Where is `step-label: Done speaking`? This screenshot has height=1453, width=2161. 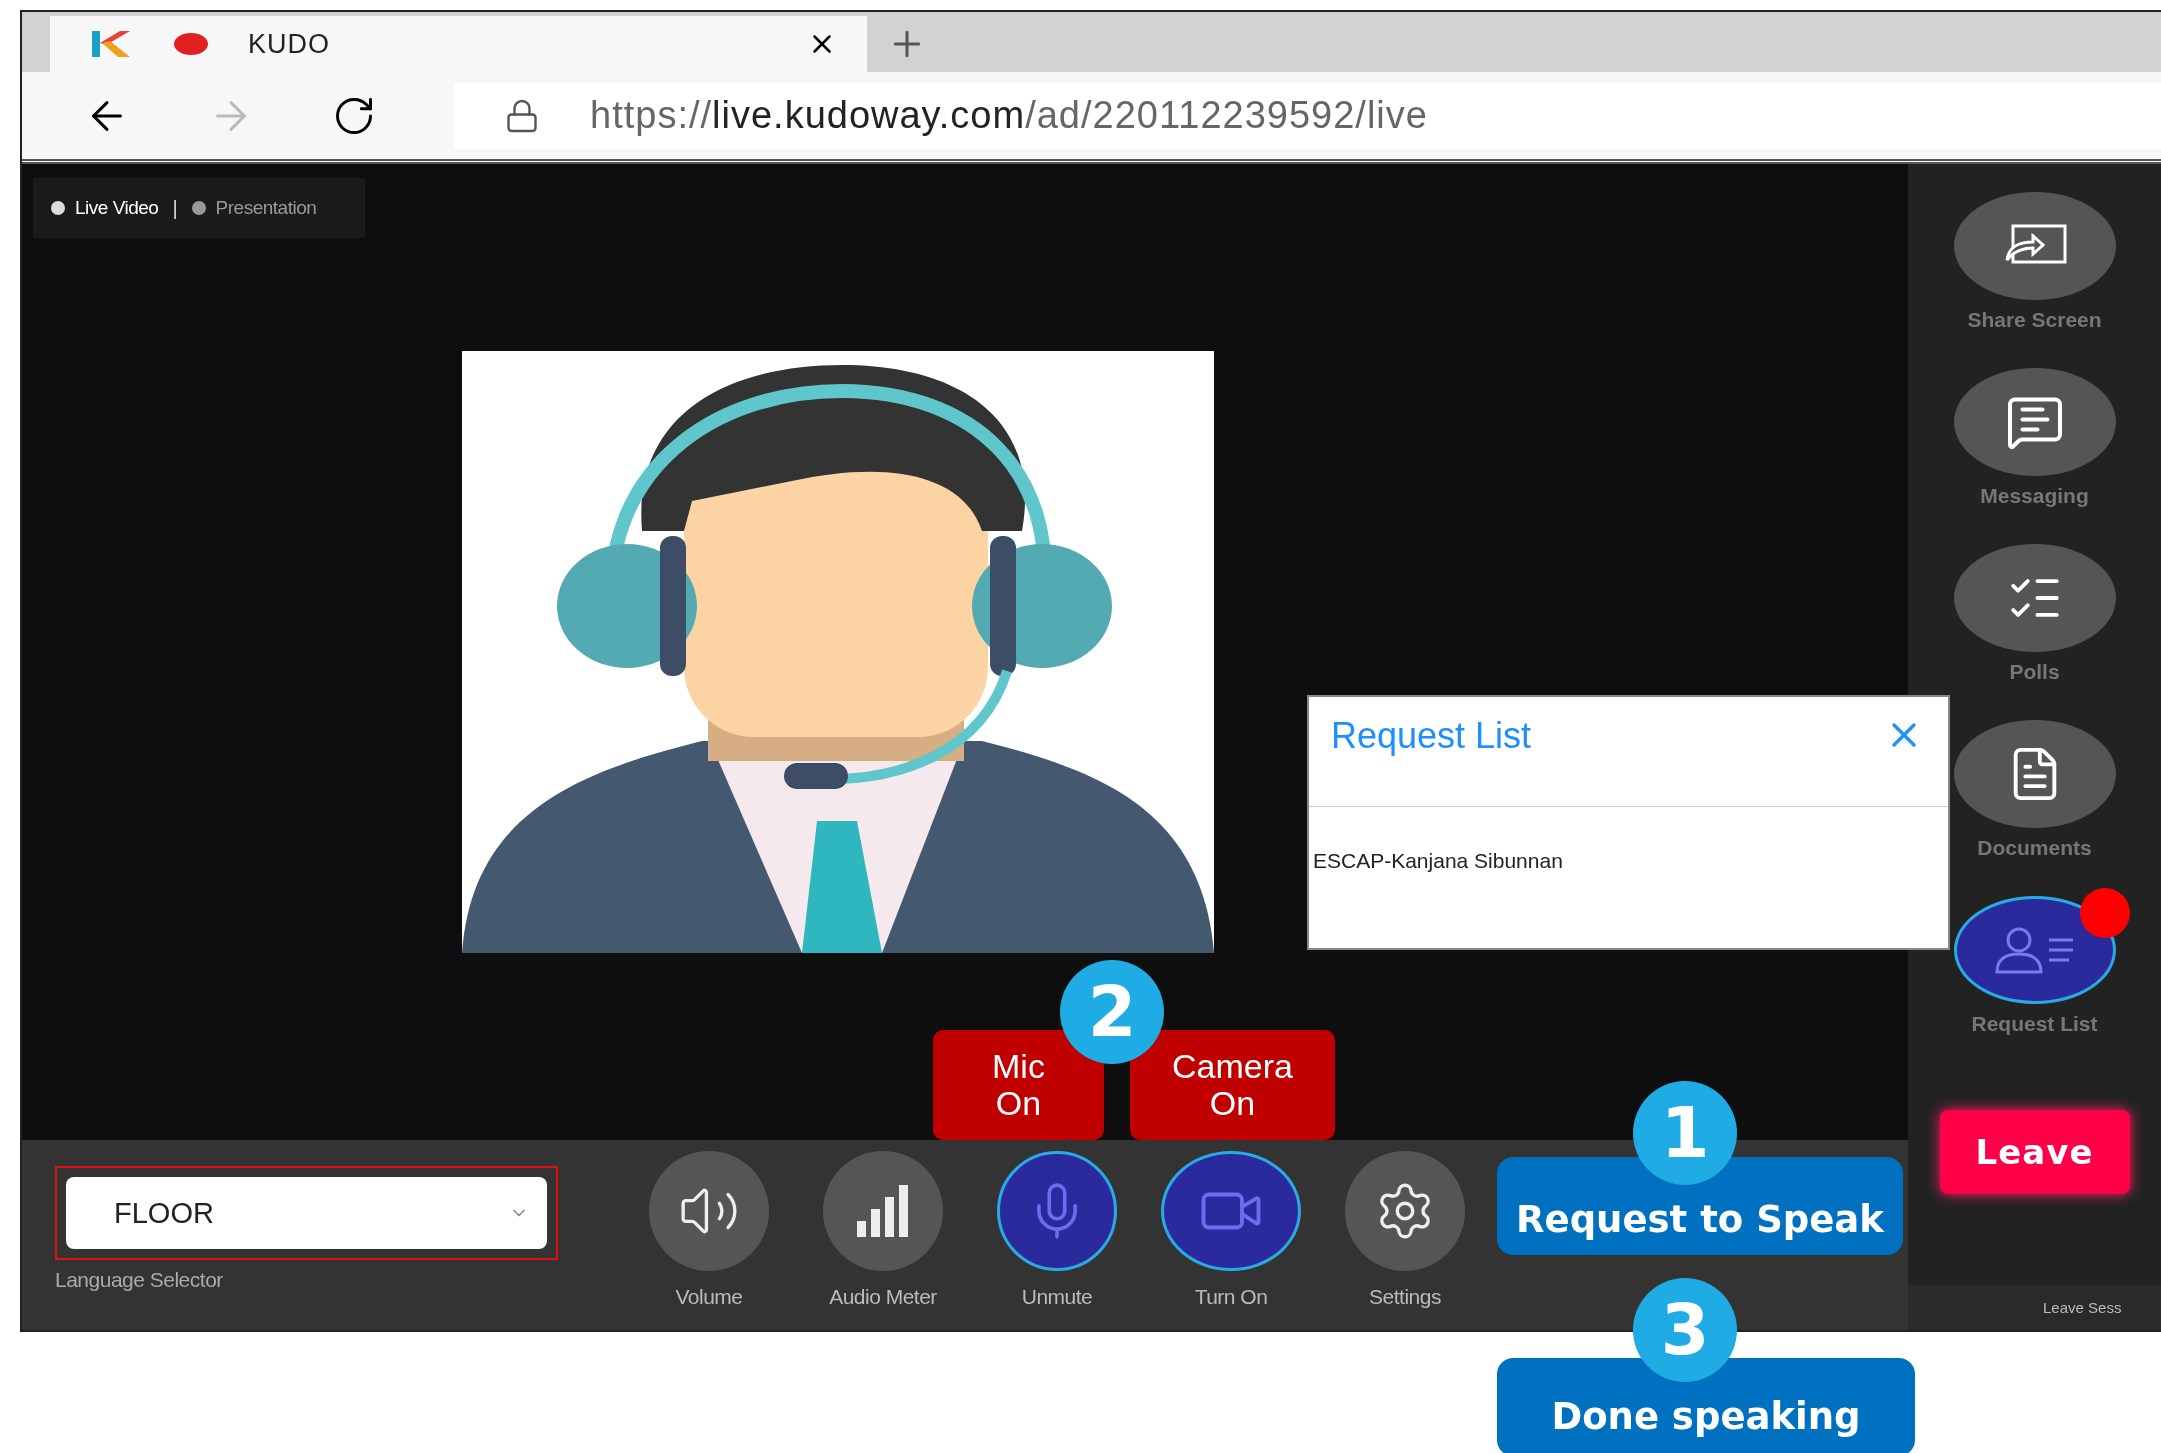 step-label: Done speaking is located at coordinates (1706, 1405).